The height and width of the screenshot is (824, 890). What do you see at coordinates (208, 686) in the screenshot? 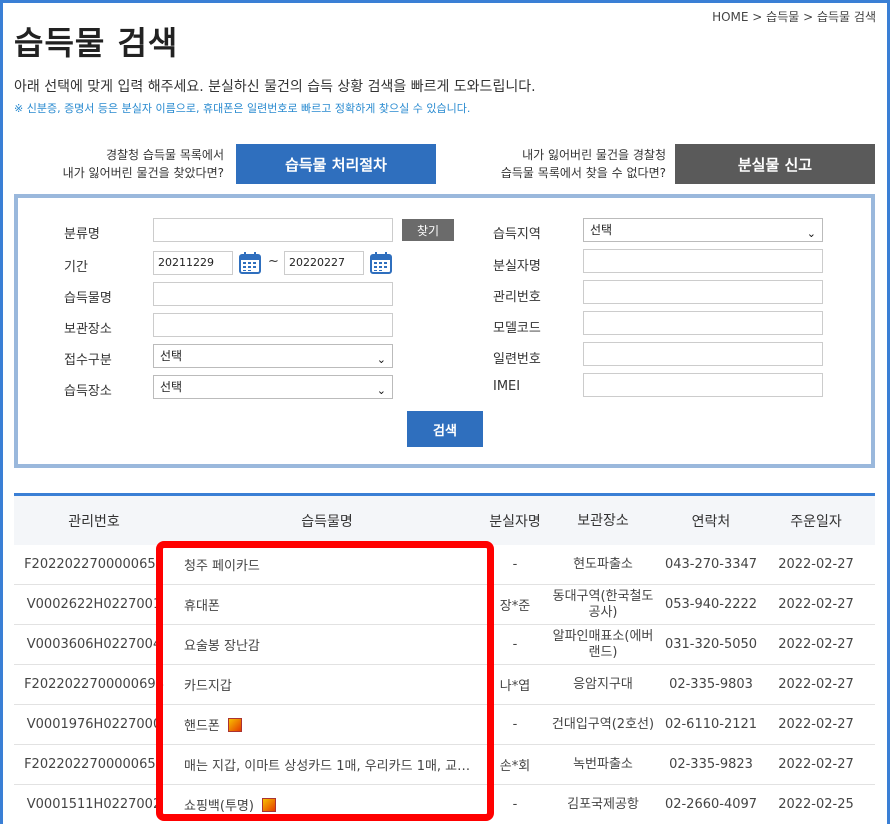
I see `item-name-link: 카드지갑` at bounding box center [208, 686].